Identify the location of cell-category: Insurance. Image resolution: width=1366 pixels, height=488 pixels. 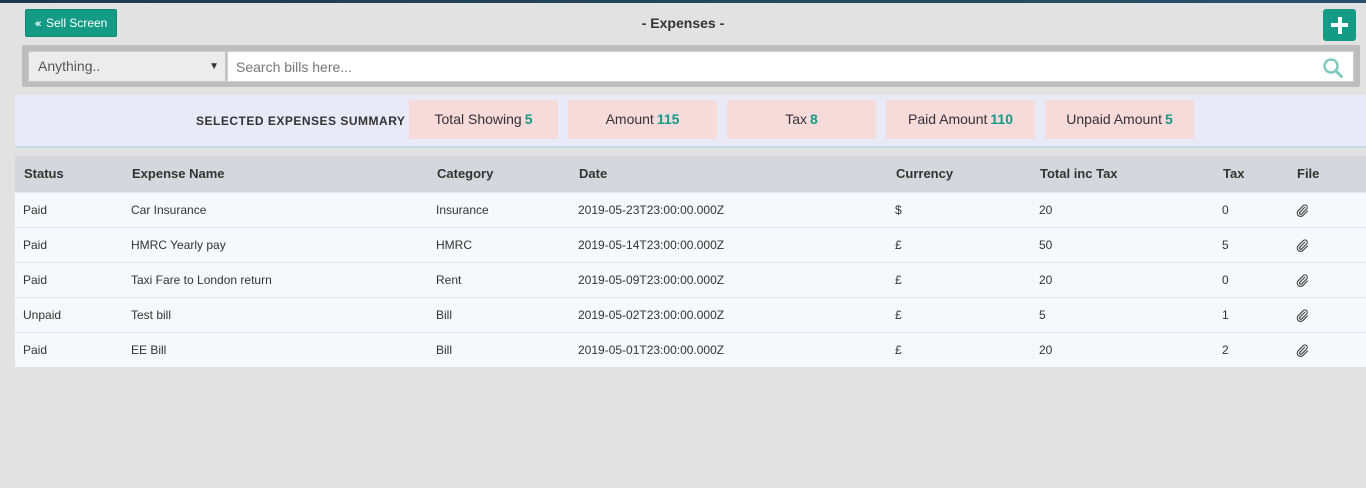
(462, 209).